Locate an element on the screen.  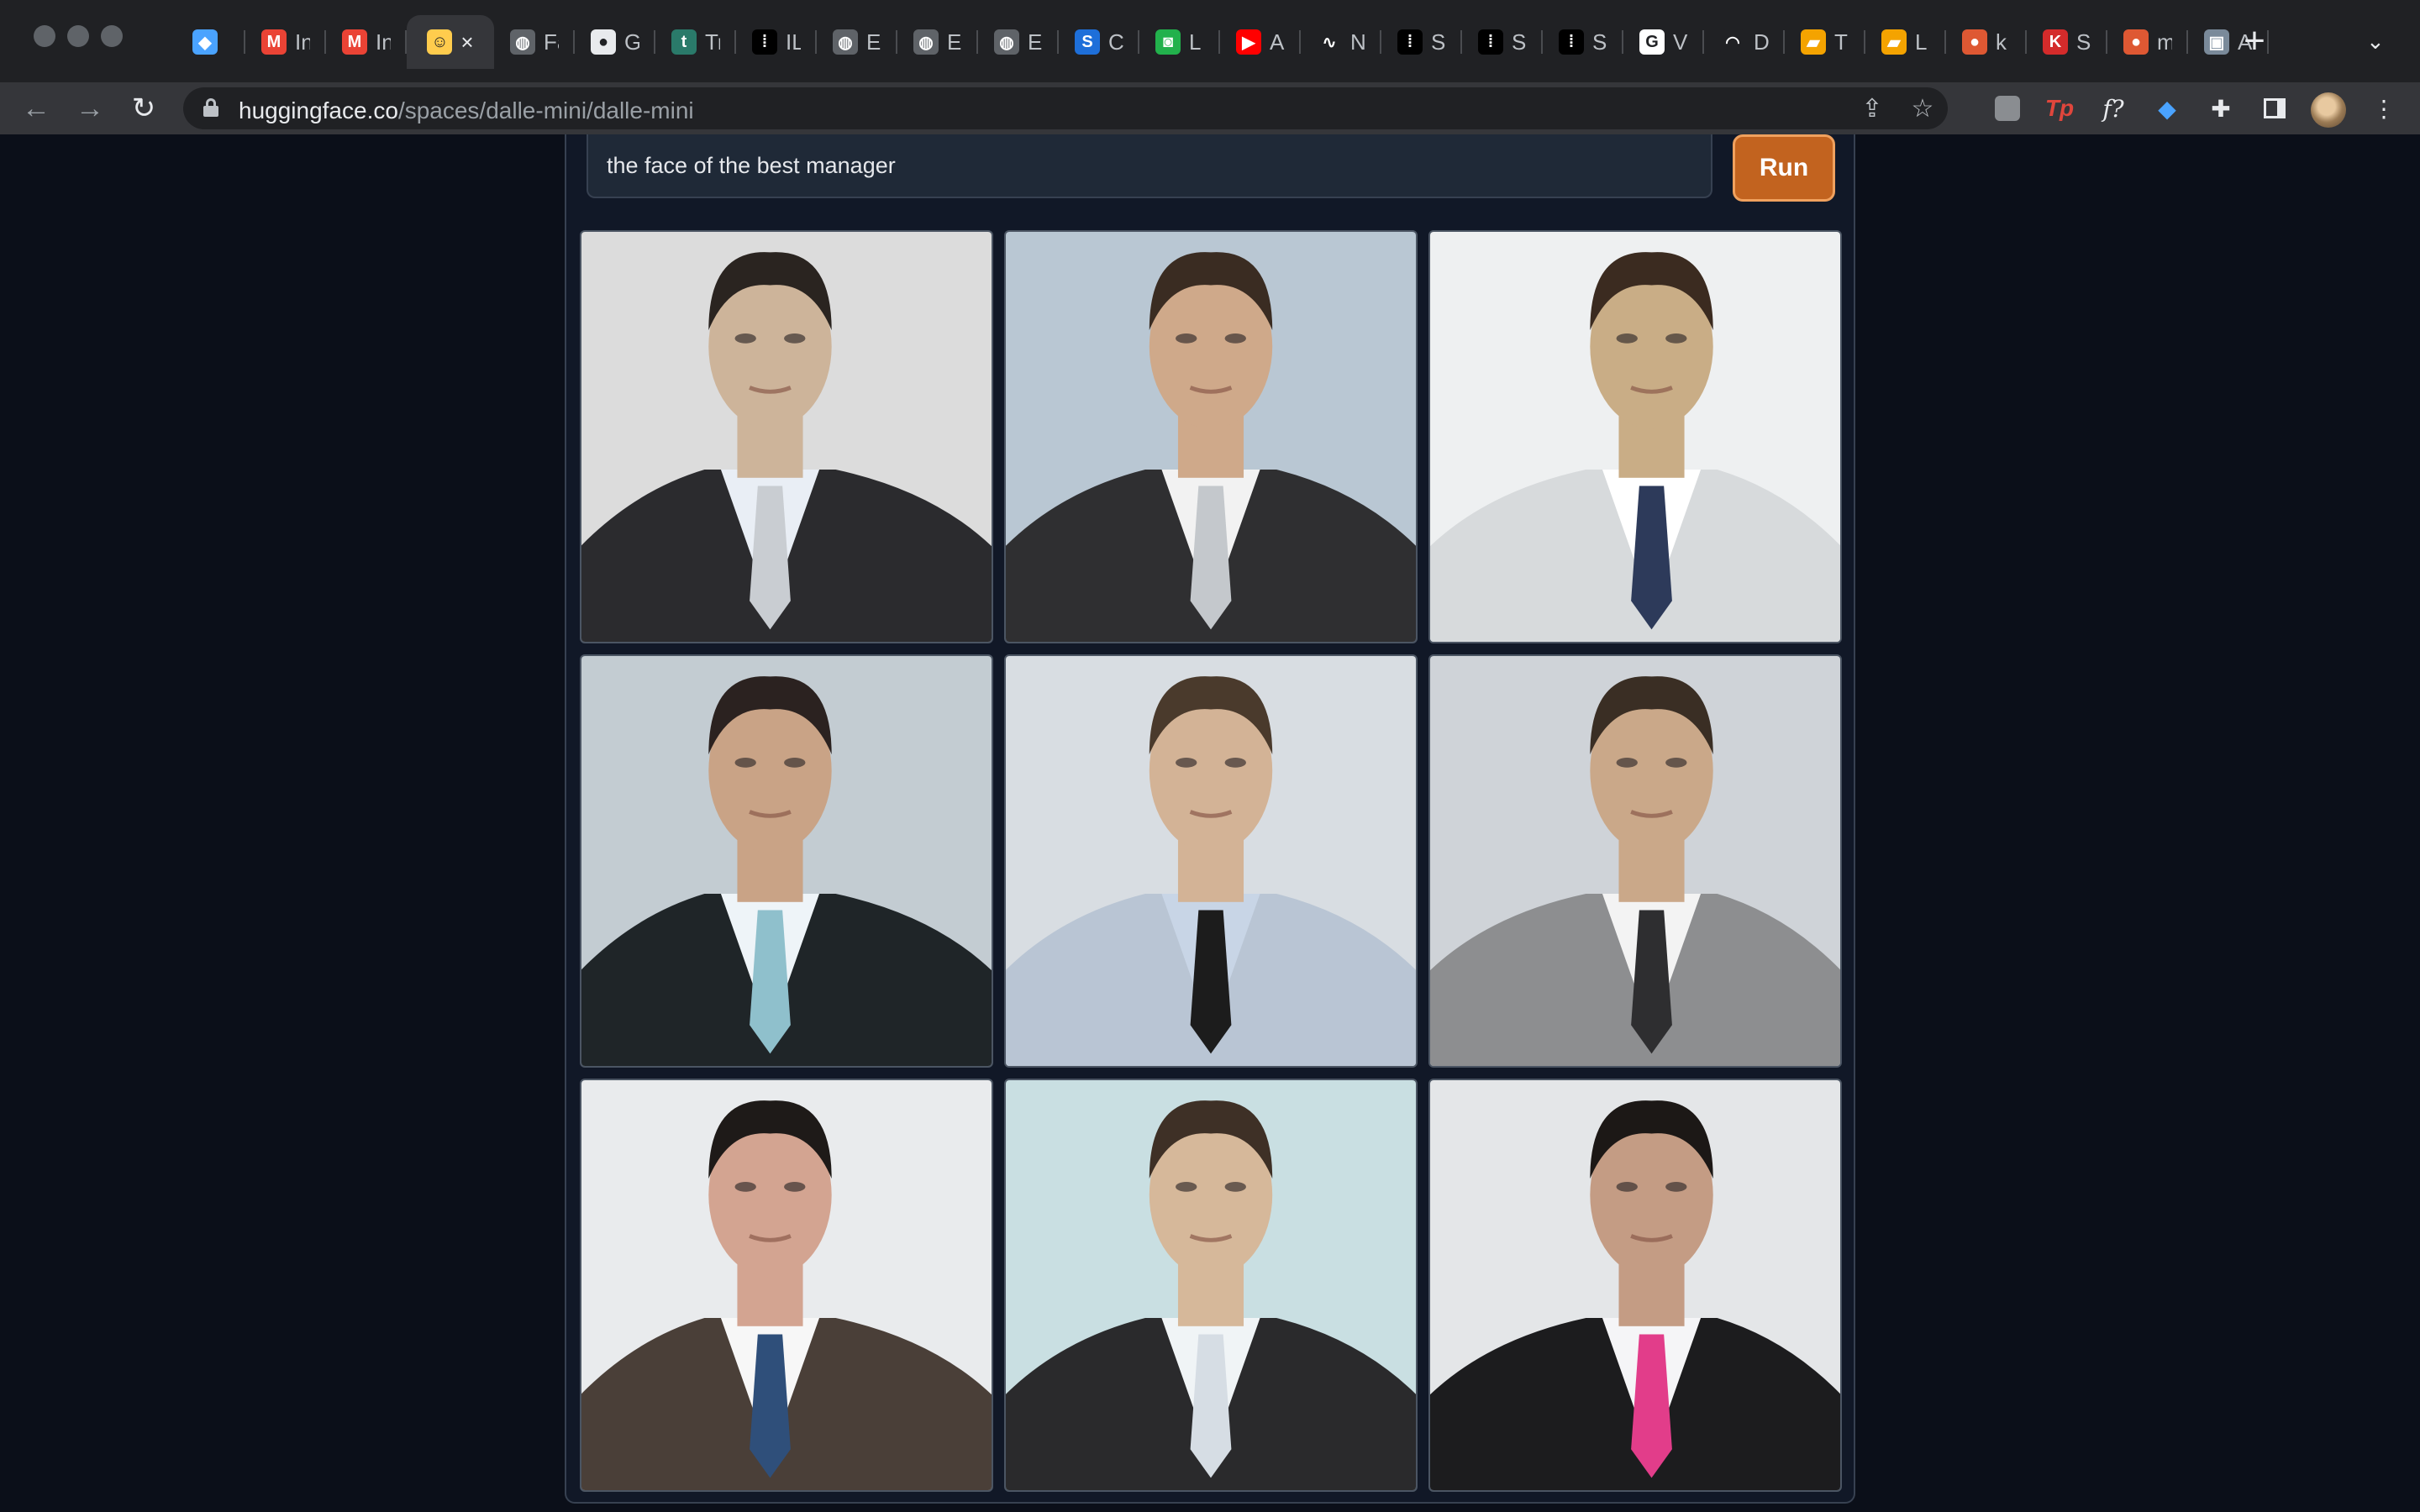
tab-title: L is located at coordinates (1922, 42).